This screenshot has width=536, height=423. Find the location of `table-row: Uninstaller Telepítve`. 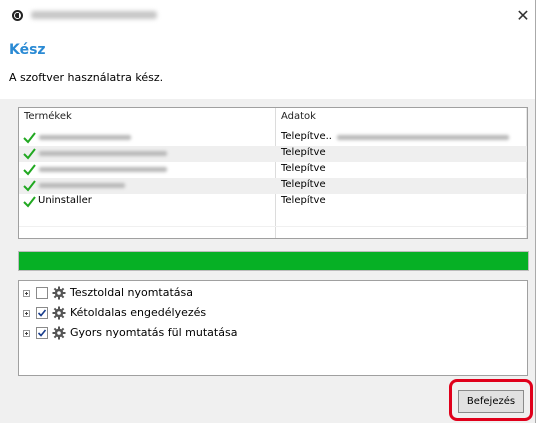

table-row: Uninstaller Telepítve is located at coordinates (273, 202).